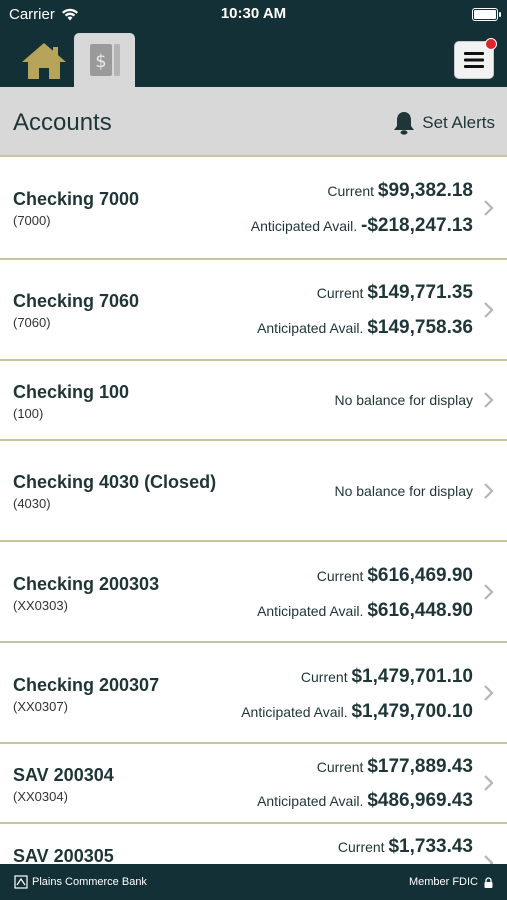 The height and width of the screenshot is (900, 507). What do you see at coordinates (40, 796) in the screenshot?
I see `account-number: (XX0304)` at bounding box center [40, 796].